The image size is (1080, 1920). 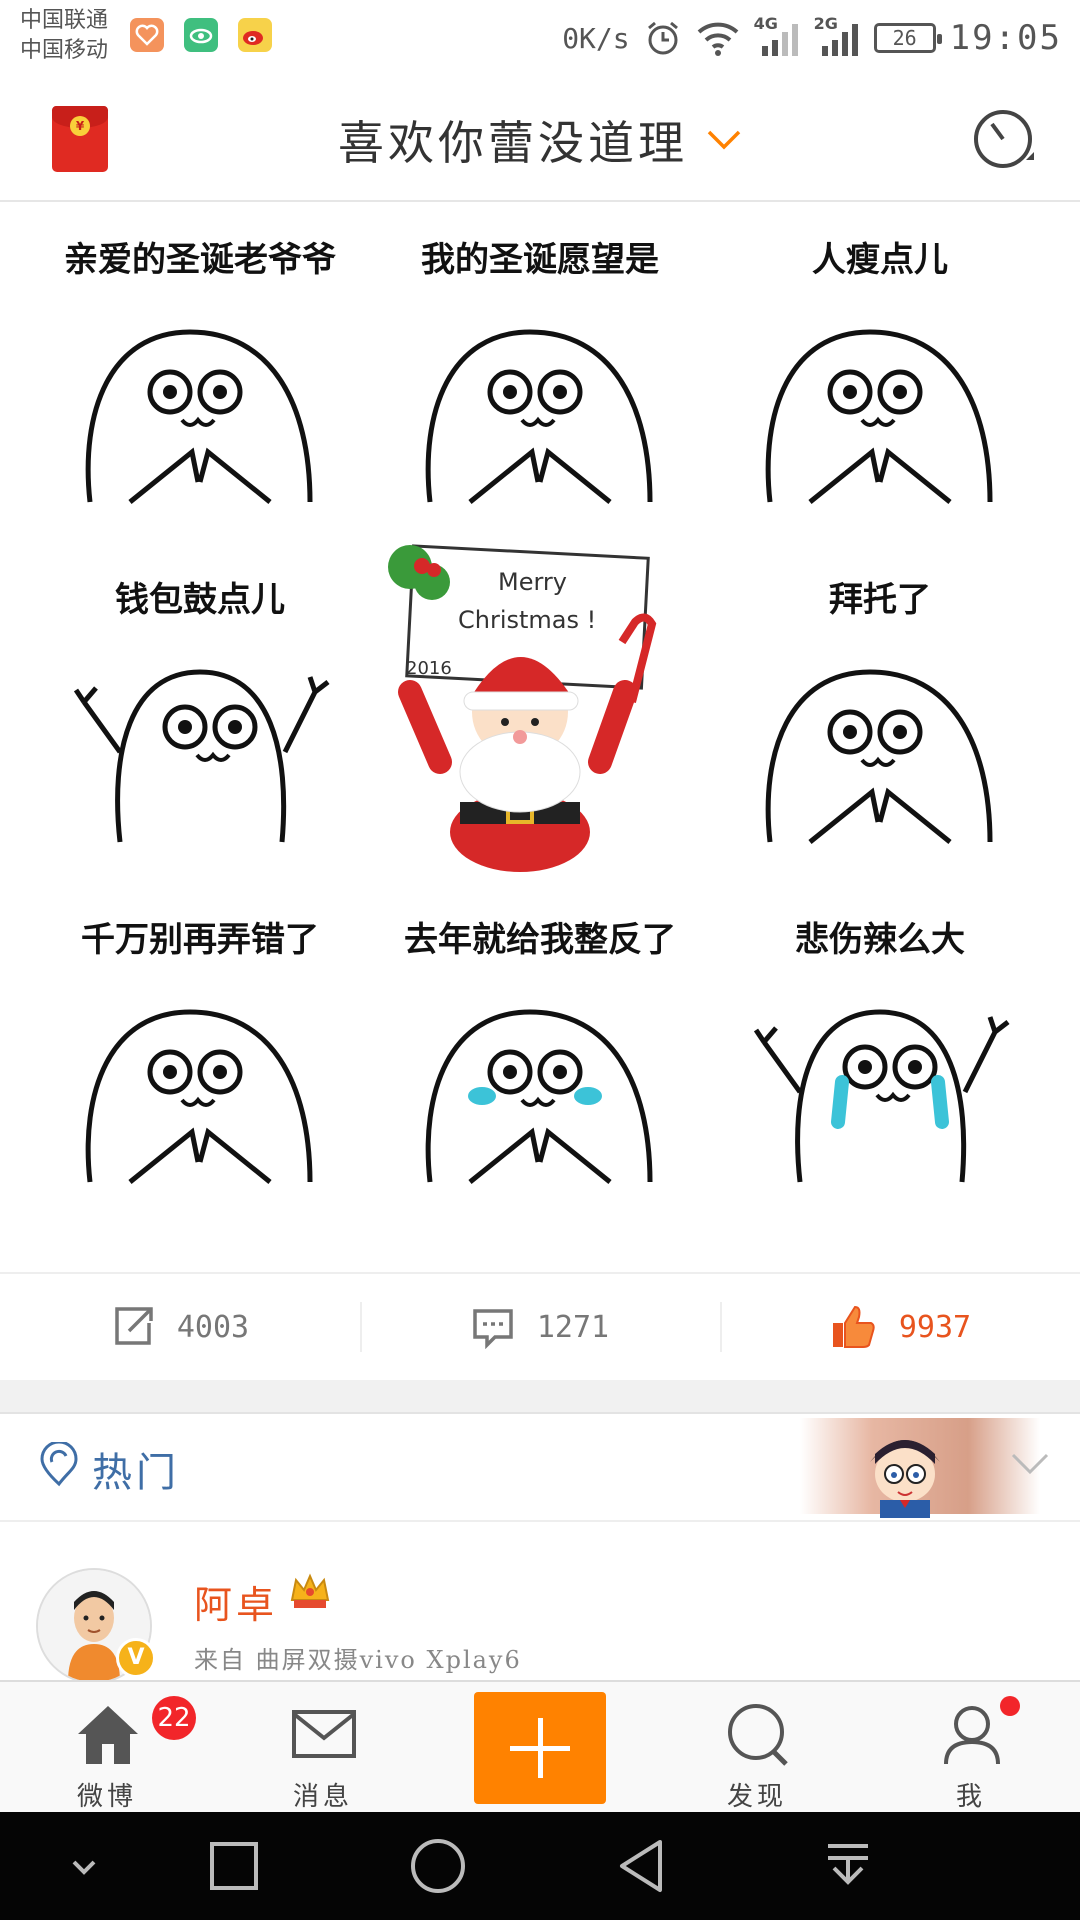 I want to click on image-caption: 拜托了, so click(x=880, y=600).